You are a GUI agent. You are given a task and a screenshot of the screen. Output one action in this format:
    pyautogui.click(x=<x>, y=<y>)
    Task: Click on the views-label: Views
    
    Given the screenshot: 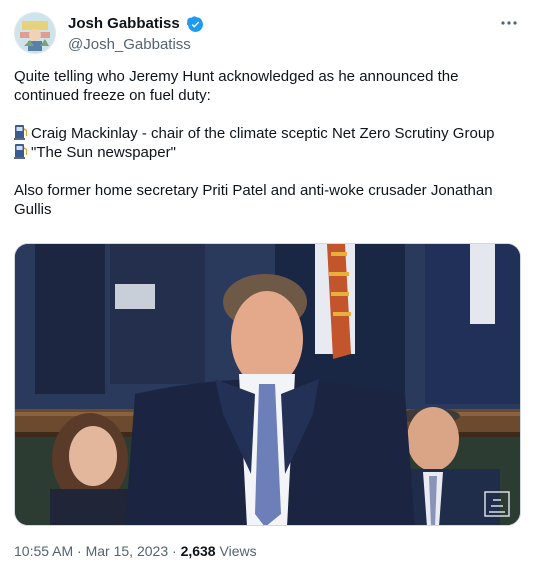 What is the action you would take?
    pyautogui.click(x=236, y=551)
    